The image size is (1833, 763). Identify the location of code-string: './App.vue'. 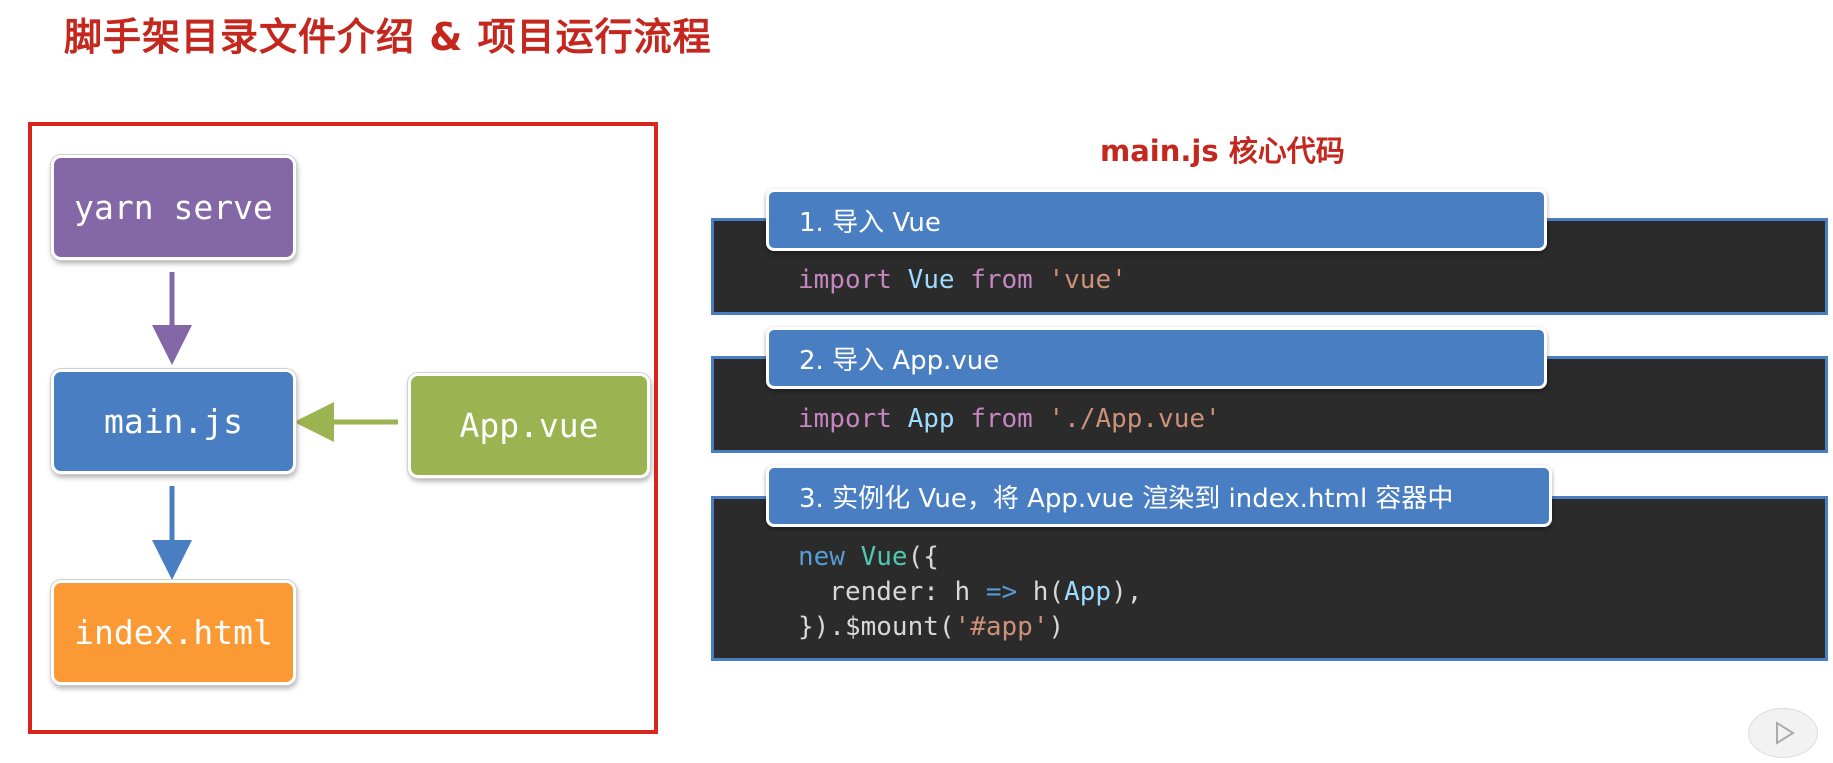
(1134, 419).